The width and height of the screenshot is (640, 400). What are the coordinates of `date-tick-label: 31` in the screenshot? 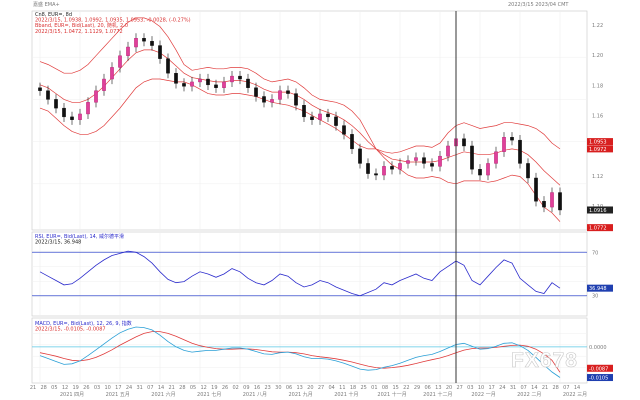 It's located at (139, 388).